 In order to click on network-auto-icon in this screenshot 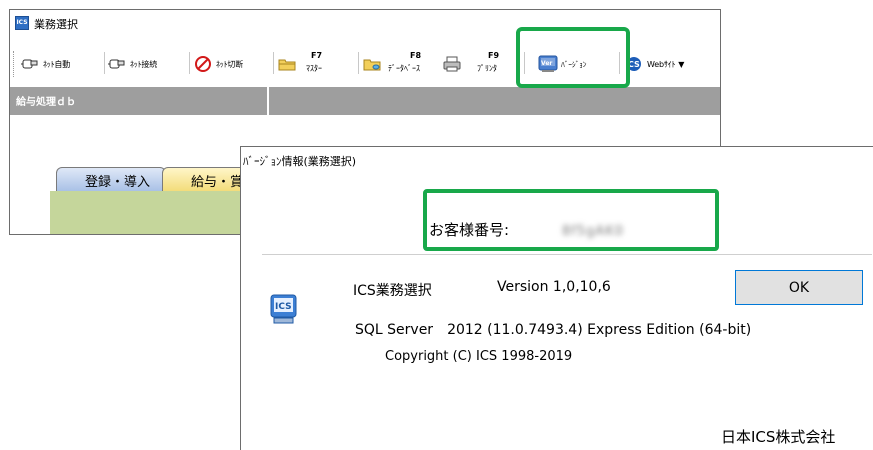, I will do `click(29, 64)`.